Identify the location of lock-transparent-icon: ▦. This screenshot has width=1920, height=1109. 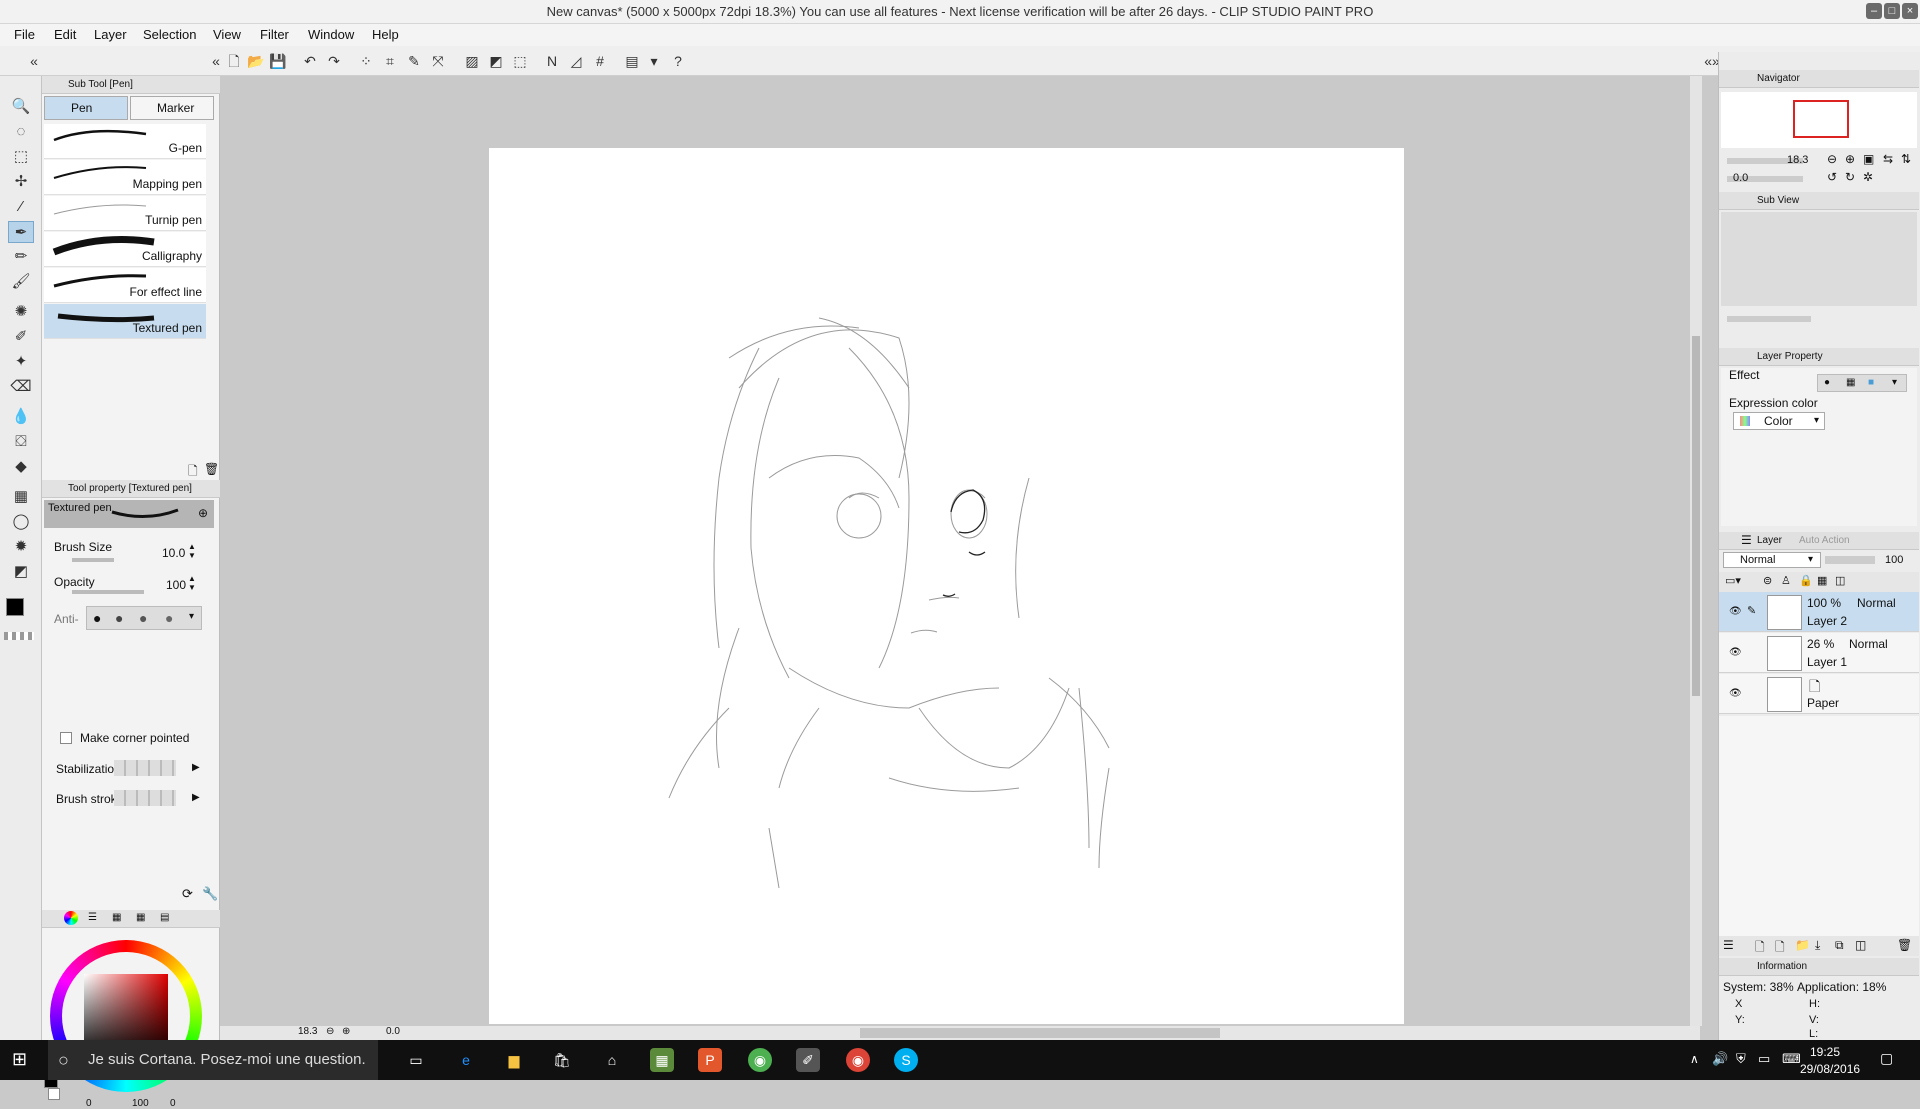
(1822, 580).